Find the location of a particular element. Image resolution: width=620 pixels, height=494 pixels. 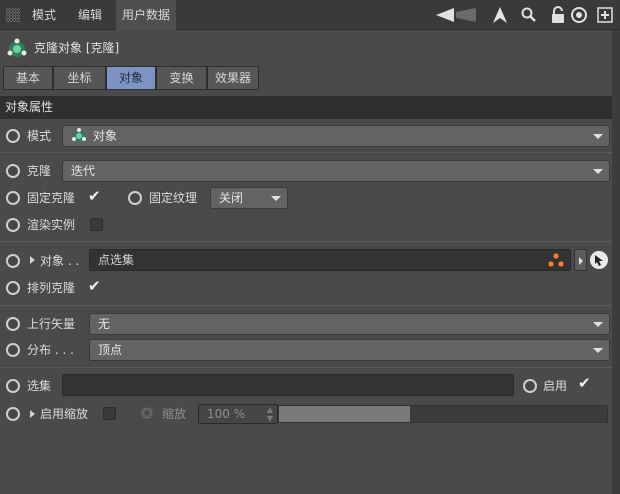

selection-anim-radio is located at coordinates (13, 386).